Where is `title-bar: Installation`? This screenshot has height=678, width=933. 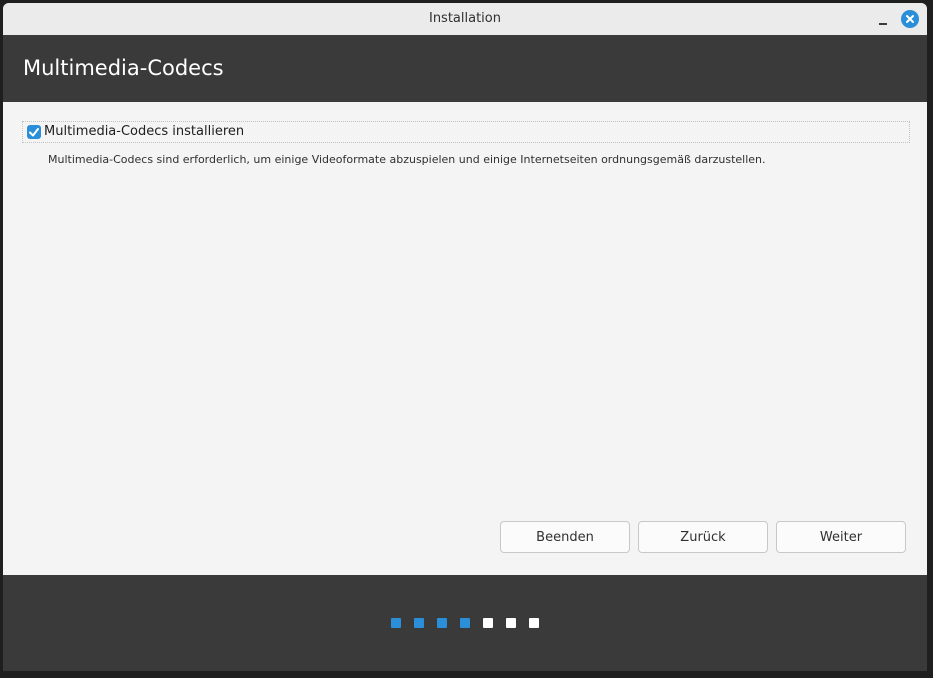 title-bar: Installation is located at coordinates (465, 19).